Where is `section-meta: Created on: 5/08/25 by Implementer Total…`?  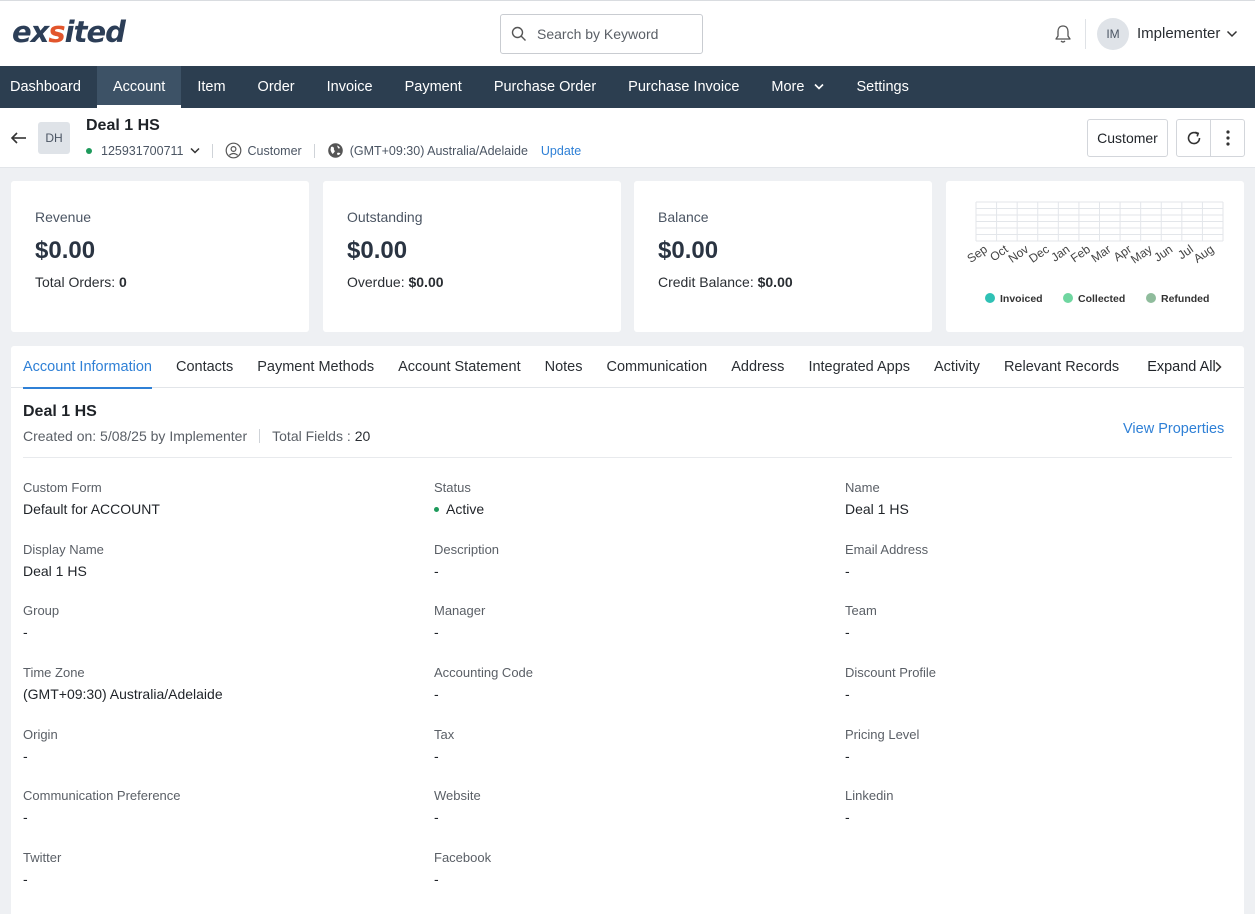
section-meta: Created on: 5/08/25 by Implementer Total… is located at coordinates (196, 436).